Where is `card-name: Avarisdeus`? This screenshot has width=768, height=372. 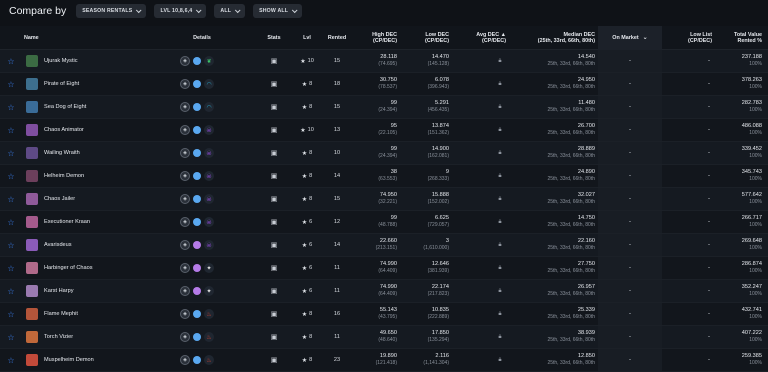
card-name: Avarisdeus is located at coordinates (58, 245).